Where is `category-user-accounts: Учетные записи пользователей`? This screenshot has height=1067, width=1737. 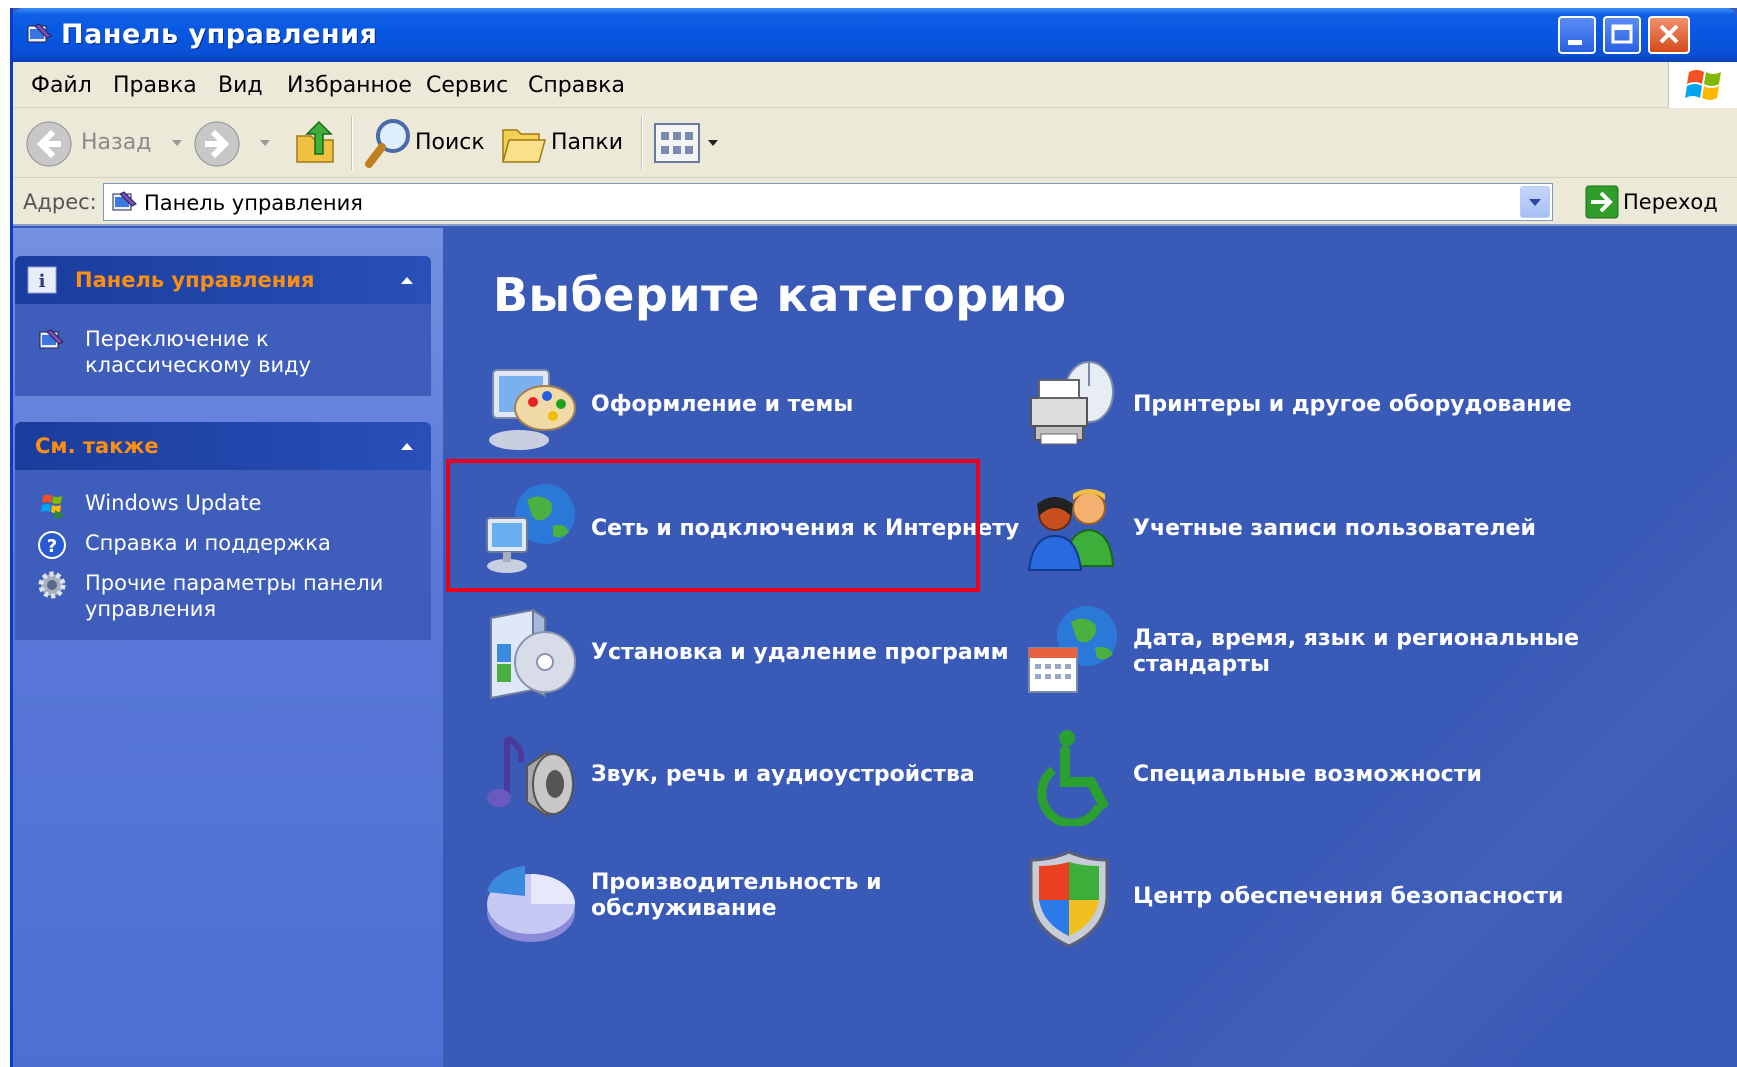
category-user-accounts: Учетные записи пользователей is located at coordinates (1345, 530).